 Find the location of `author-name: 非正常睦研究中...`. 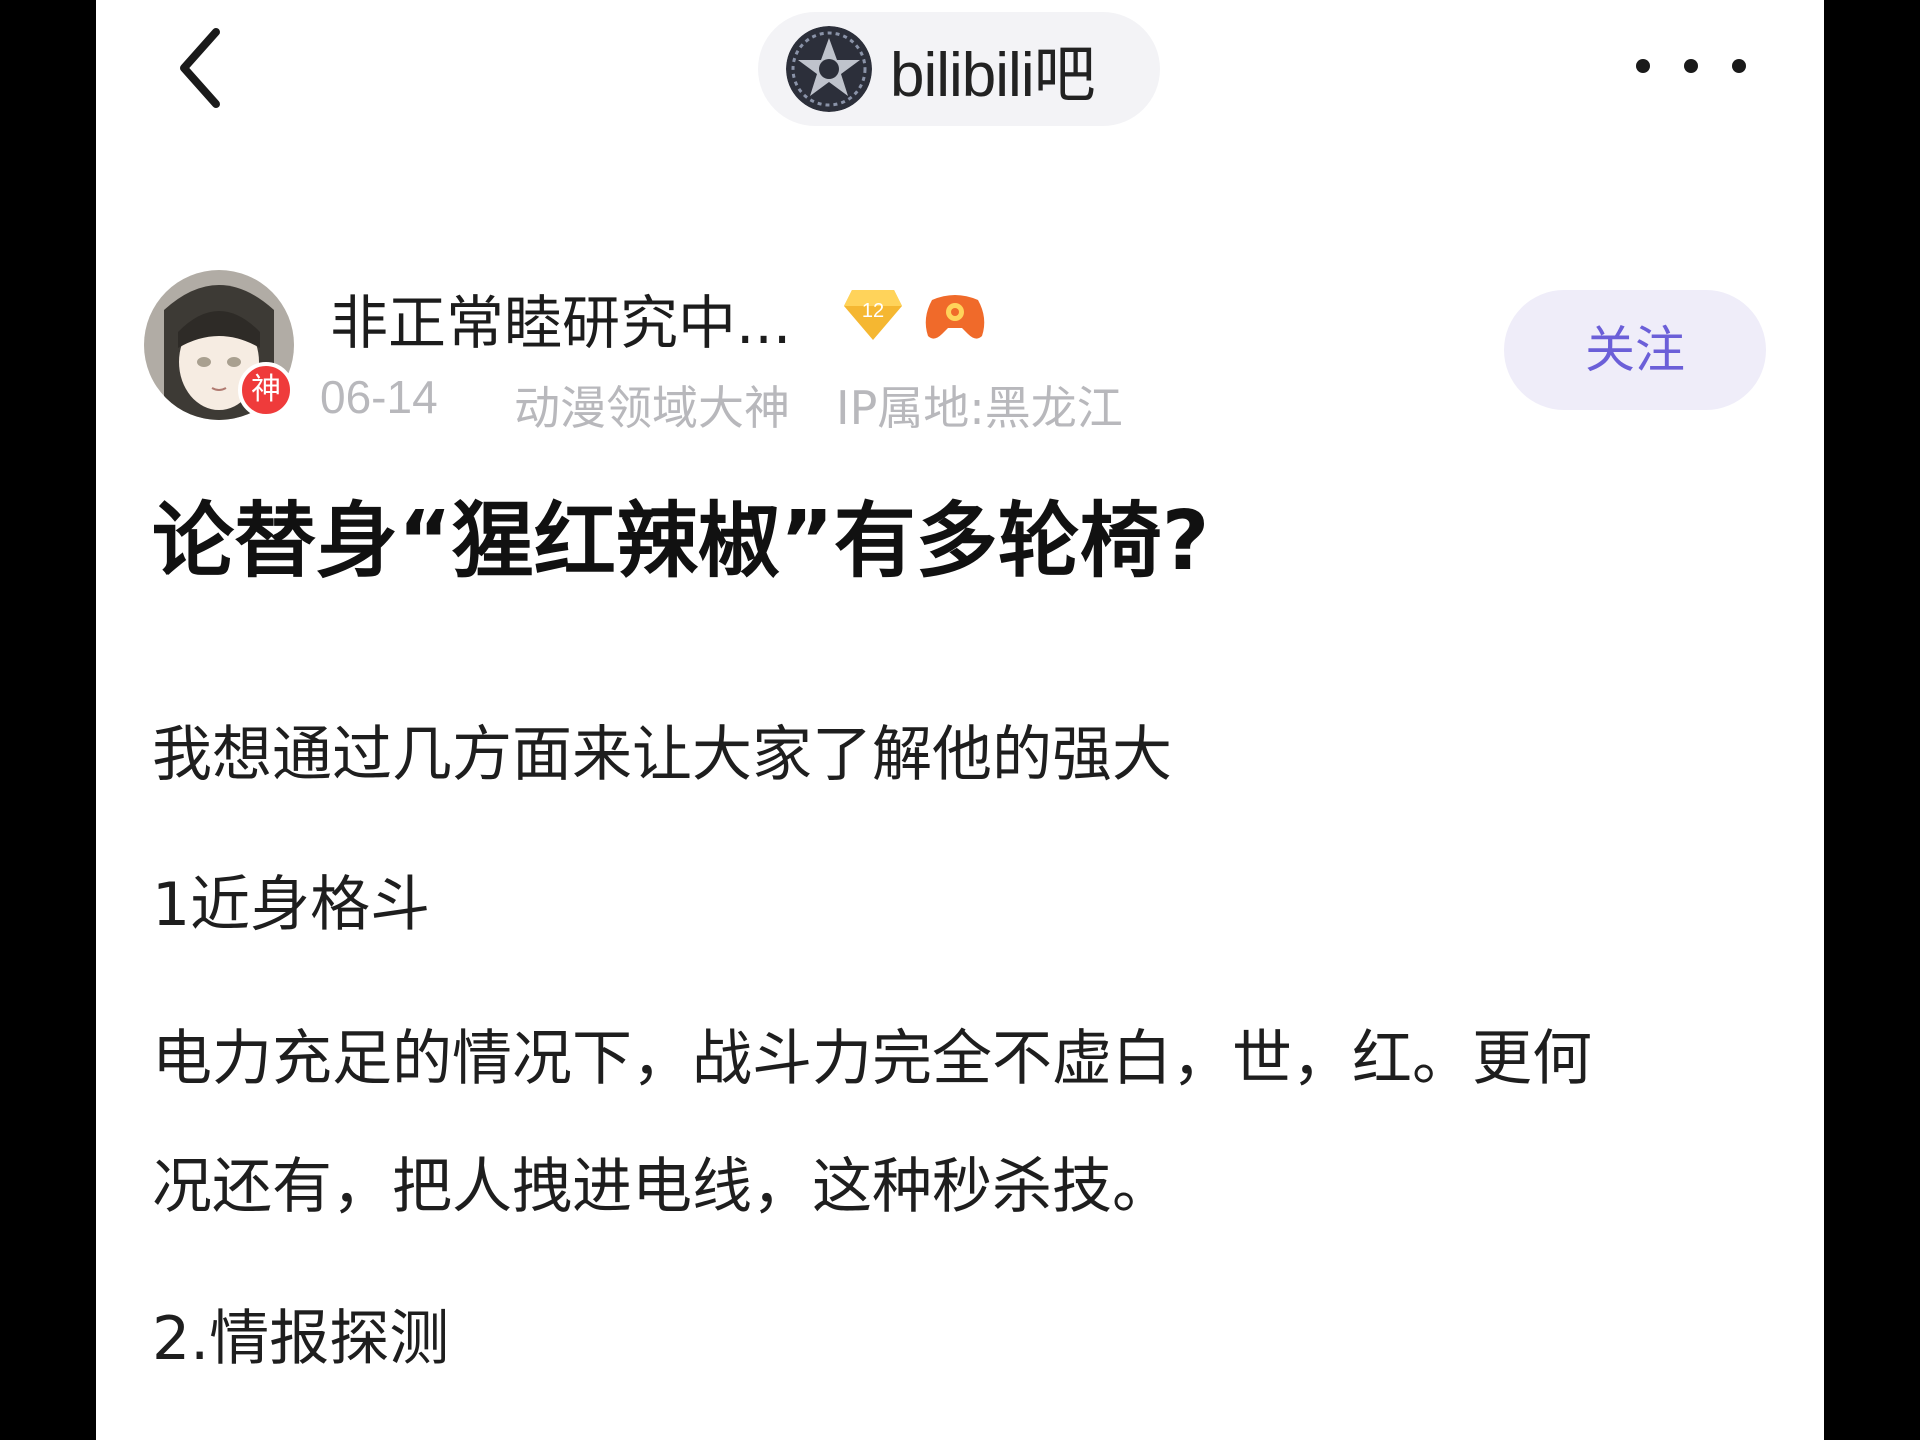

author-name: 非正常睦研究中... is located at coordinates (560, 318).